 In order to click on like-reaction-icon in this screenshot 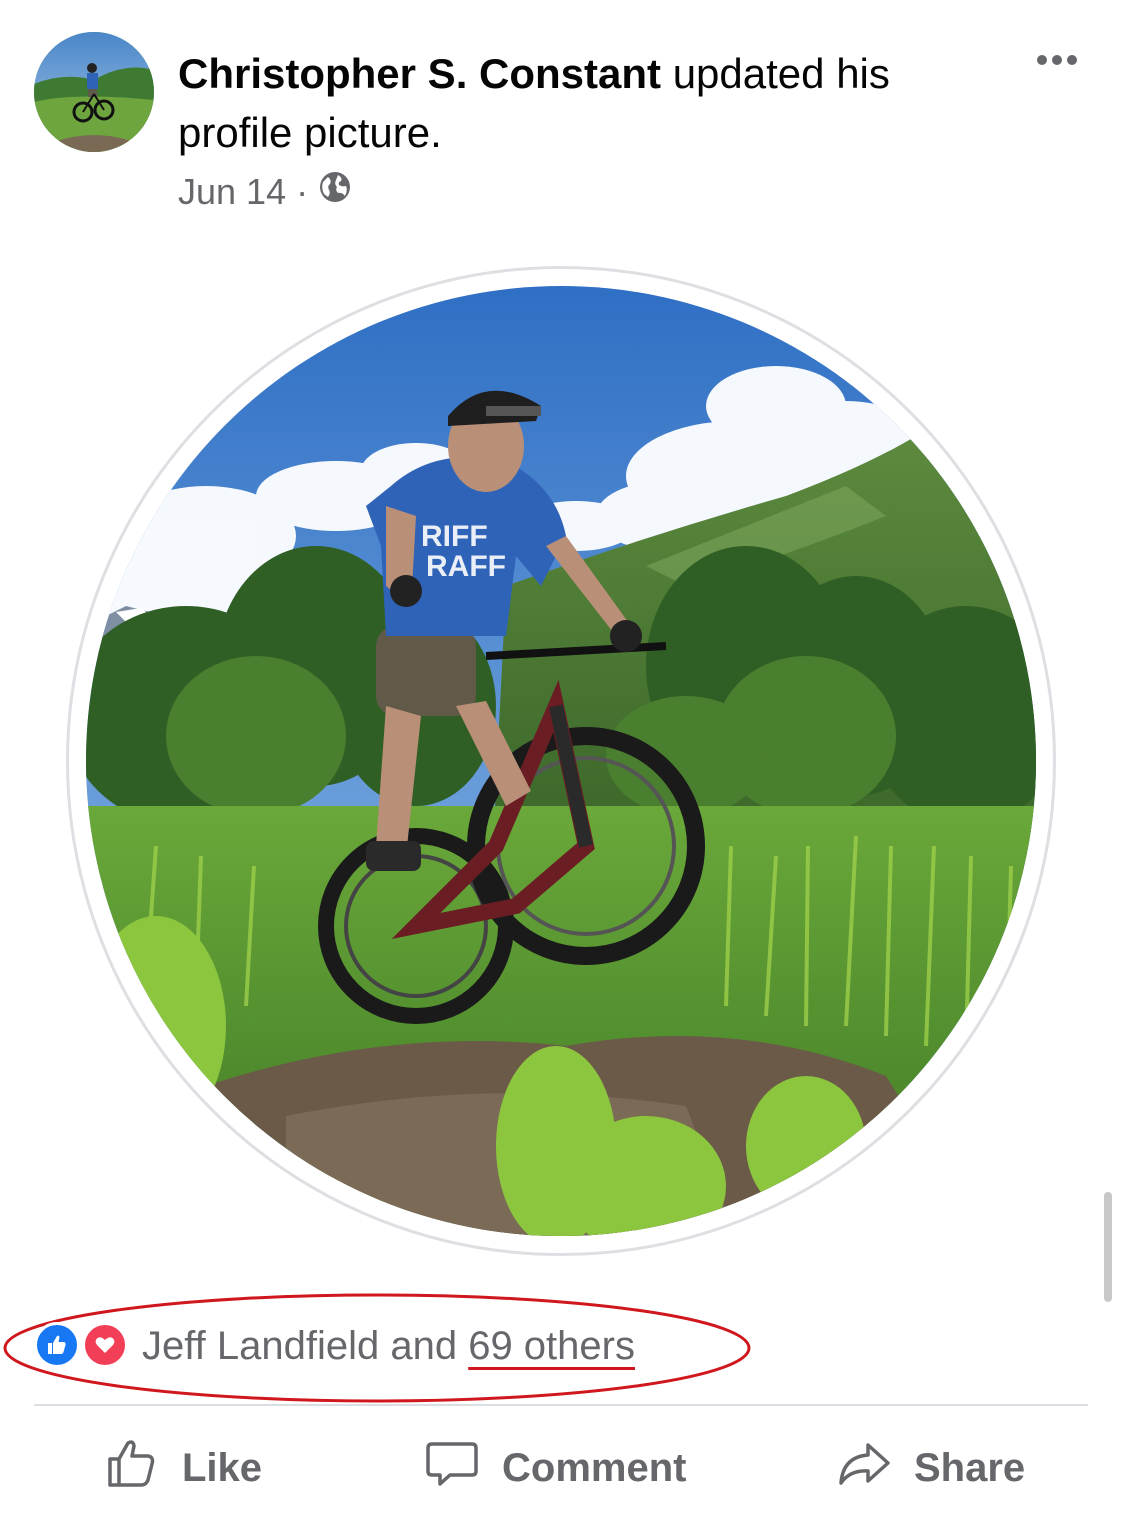, I will do `click(57, 1345)`.